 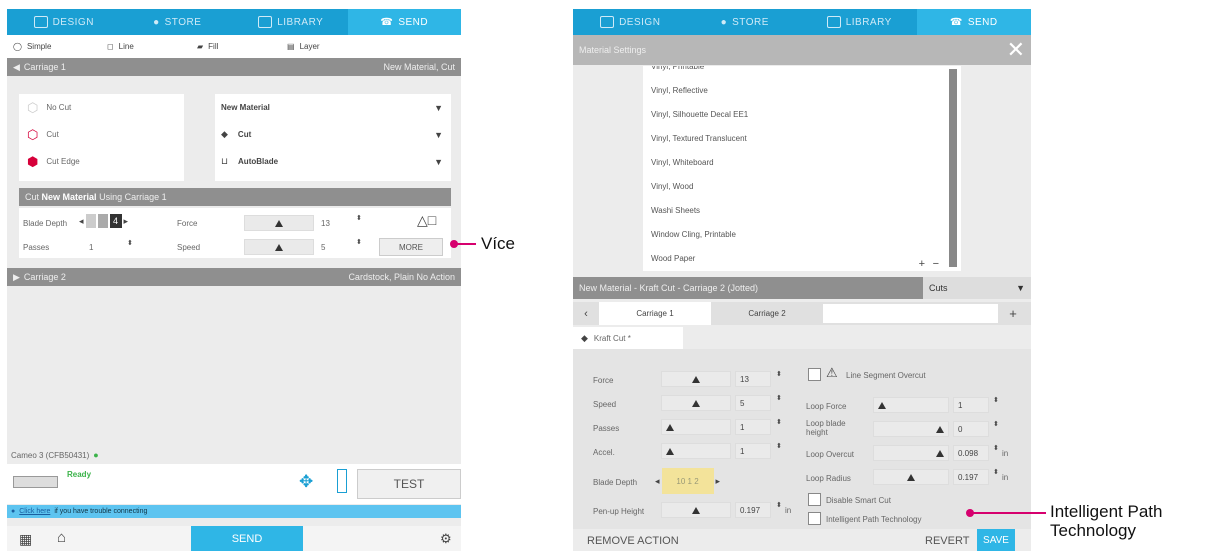 I want to click on device-status: Cameo 3 (CFB50431) ●, so click(x=55, y=455).